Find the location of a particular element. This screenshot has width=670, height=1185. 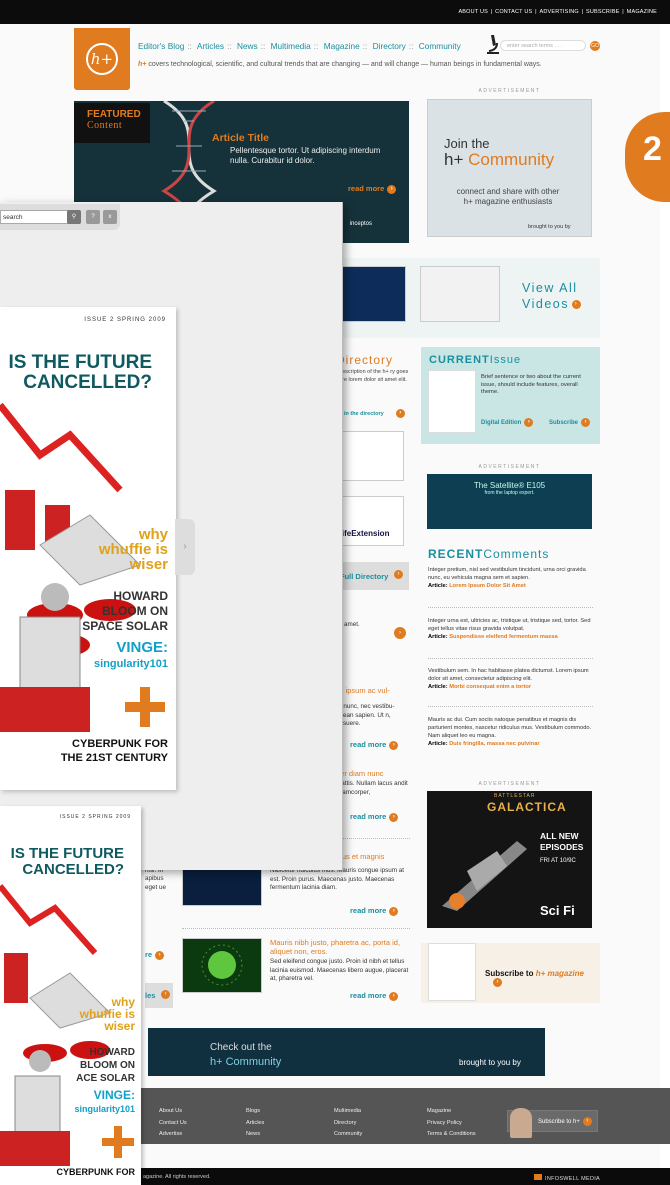

footer-link: Multimedia is located at coordinates (348, 1112).